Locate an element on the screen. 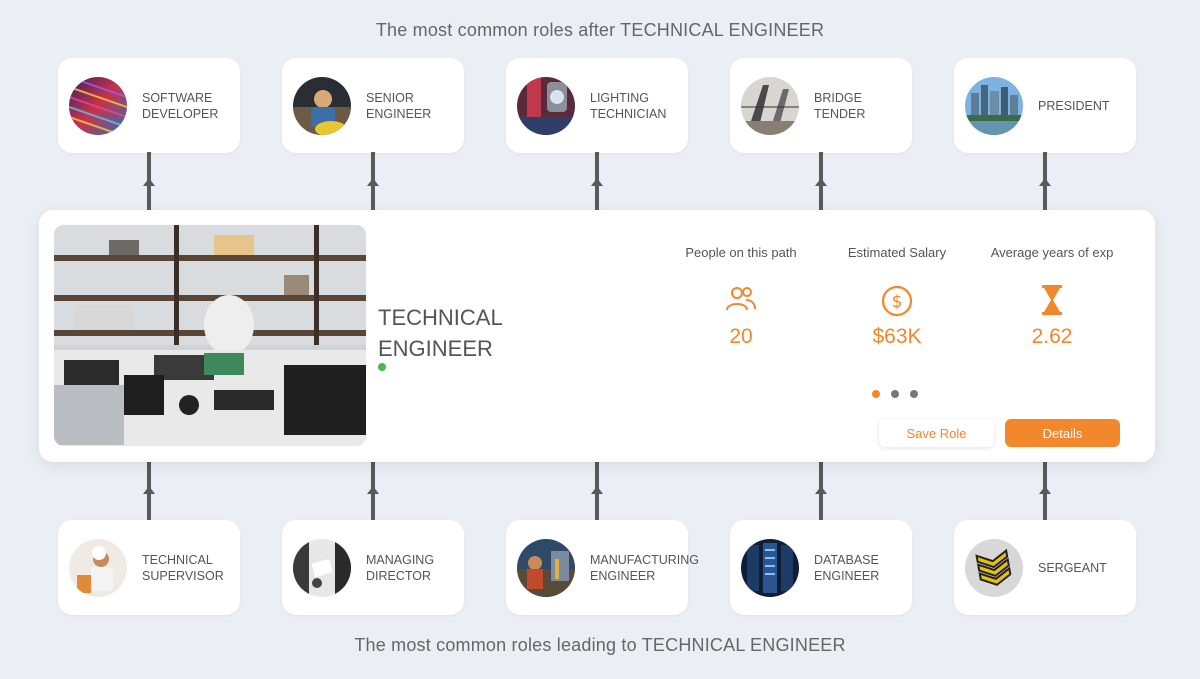  dollar-icon: $ is located at coordinates (897, 301).